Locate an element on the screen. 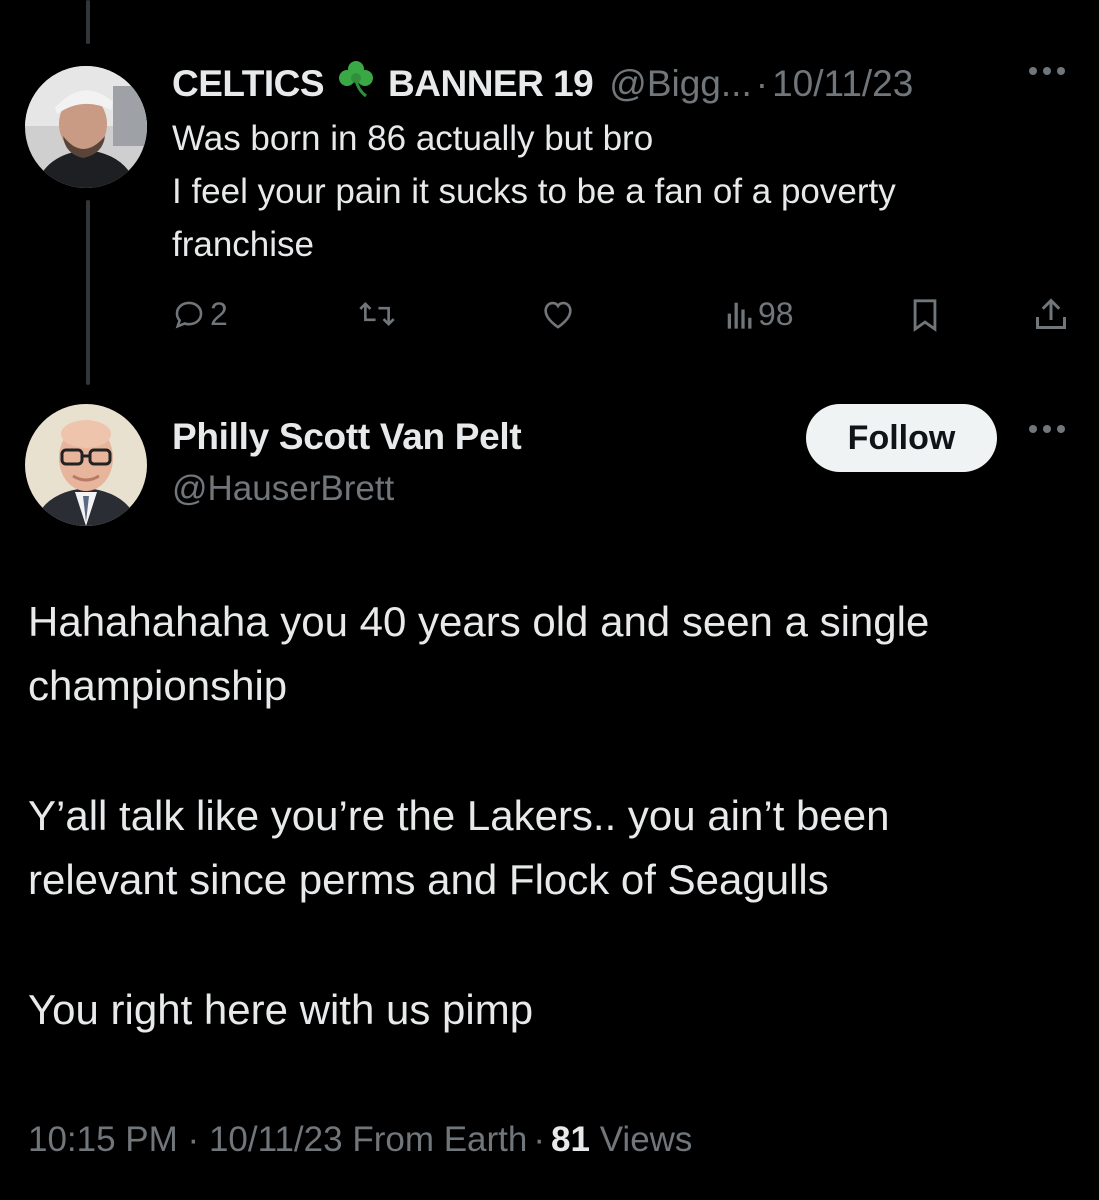 The image size is (1099, 1200). like-button is located at coordinates (558, 314).